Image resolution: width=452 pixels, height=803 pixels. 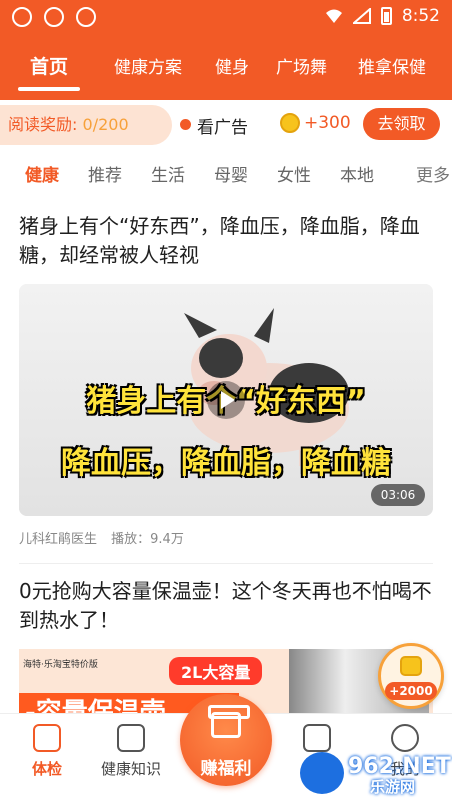 What do you see at coordinates (386, 16) in the screenshot?
I see `battery-icon` at bounding box center [386, 16].